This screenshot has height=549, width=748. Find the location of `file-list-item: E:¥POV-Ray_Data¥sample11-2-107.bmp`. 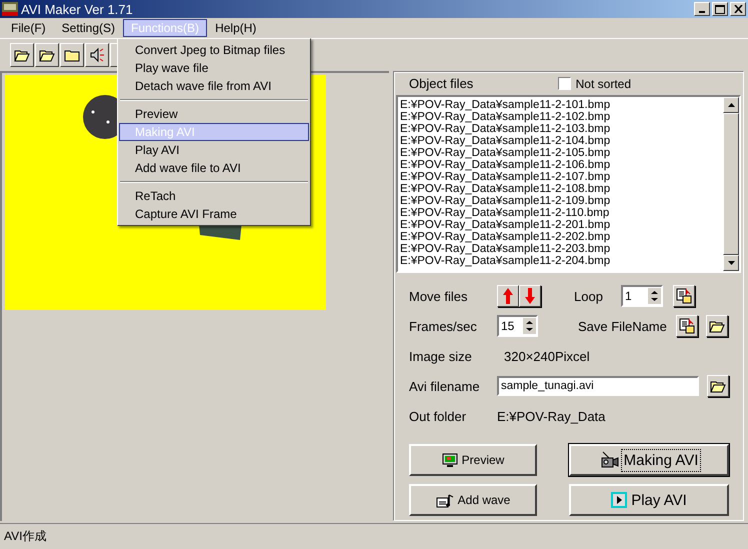

file-list-item: E:¥POV-Ray_Data¥sample11-2-107.bmp is located at coordinates (561, 177).